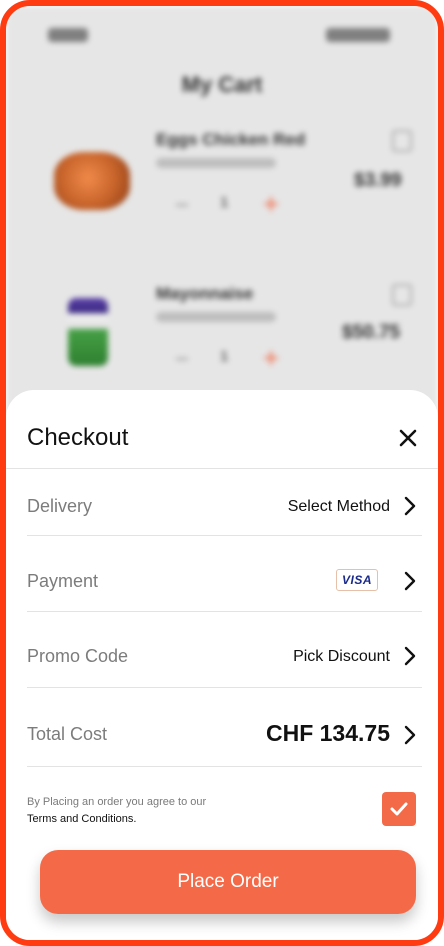 This screenshot has width=444, height=946. Describe the element at coordinates (67, 734) in the screenshot. I see `total-cost-label: Total Cost` at that location.